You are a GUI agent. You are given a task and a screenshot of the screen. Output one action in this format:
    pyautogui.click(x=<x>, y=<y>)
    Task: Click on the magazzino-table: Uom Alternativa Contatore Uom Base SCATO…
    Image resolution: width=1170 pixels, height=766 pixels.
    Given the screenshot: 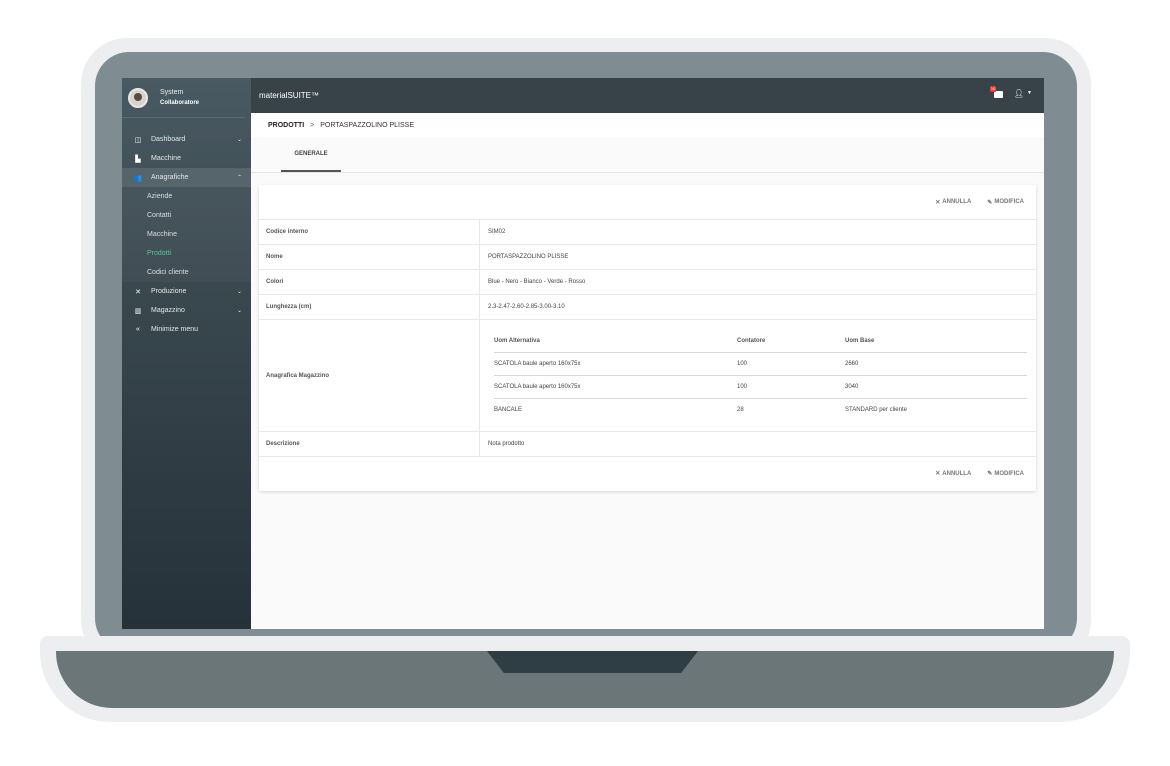 What is the action you would take?
    pyautogui.click(x=760, y=375)
    